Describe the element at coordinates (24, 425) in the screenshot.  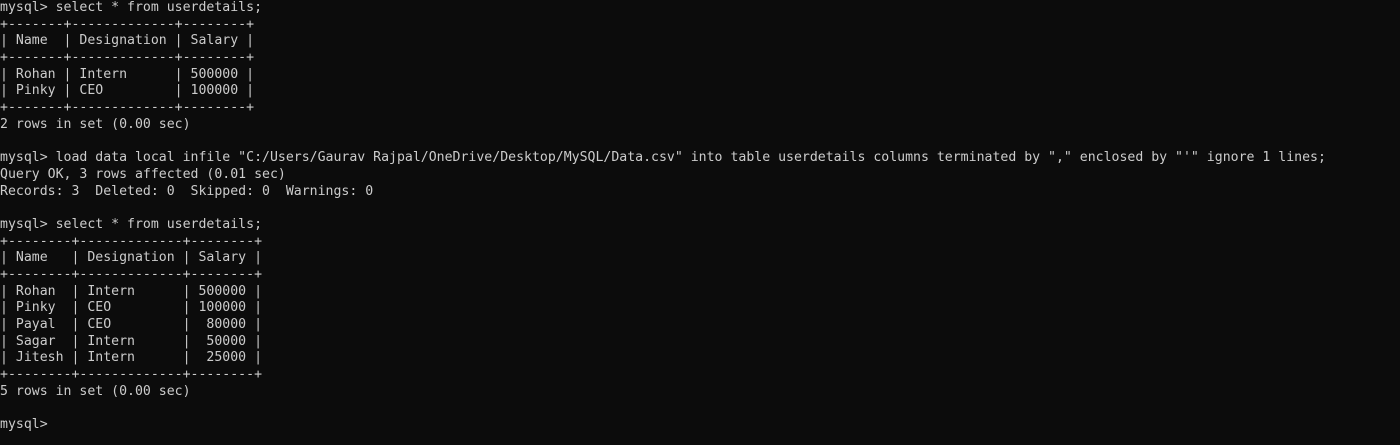
I see `prompt-label: mysql>` at that location.